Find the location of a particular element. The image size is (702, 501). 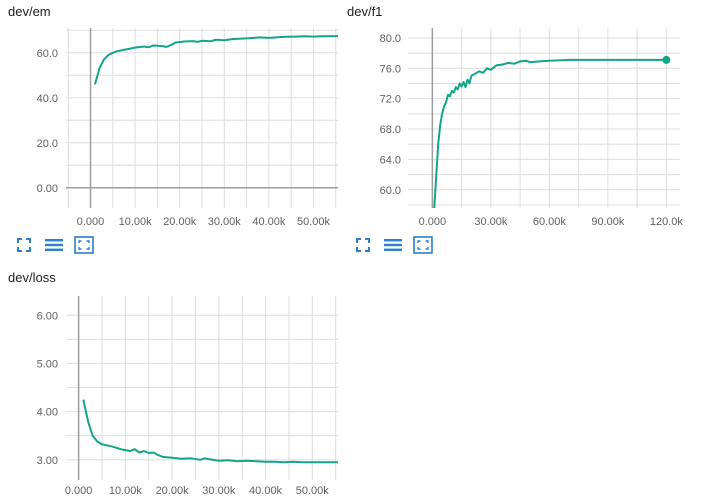

y-tick-label: 20.0 is located at coordinates (47, 144).